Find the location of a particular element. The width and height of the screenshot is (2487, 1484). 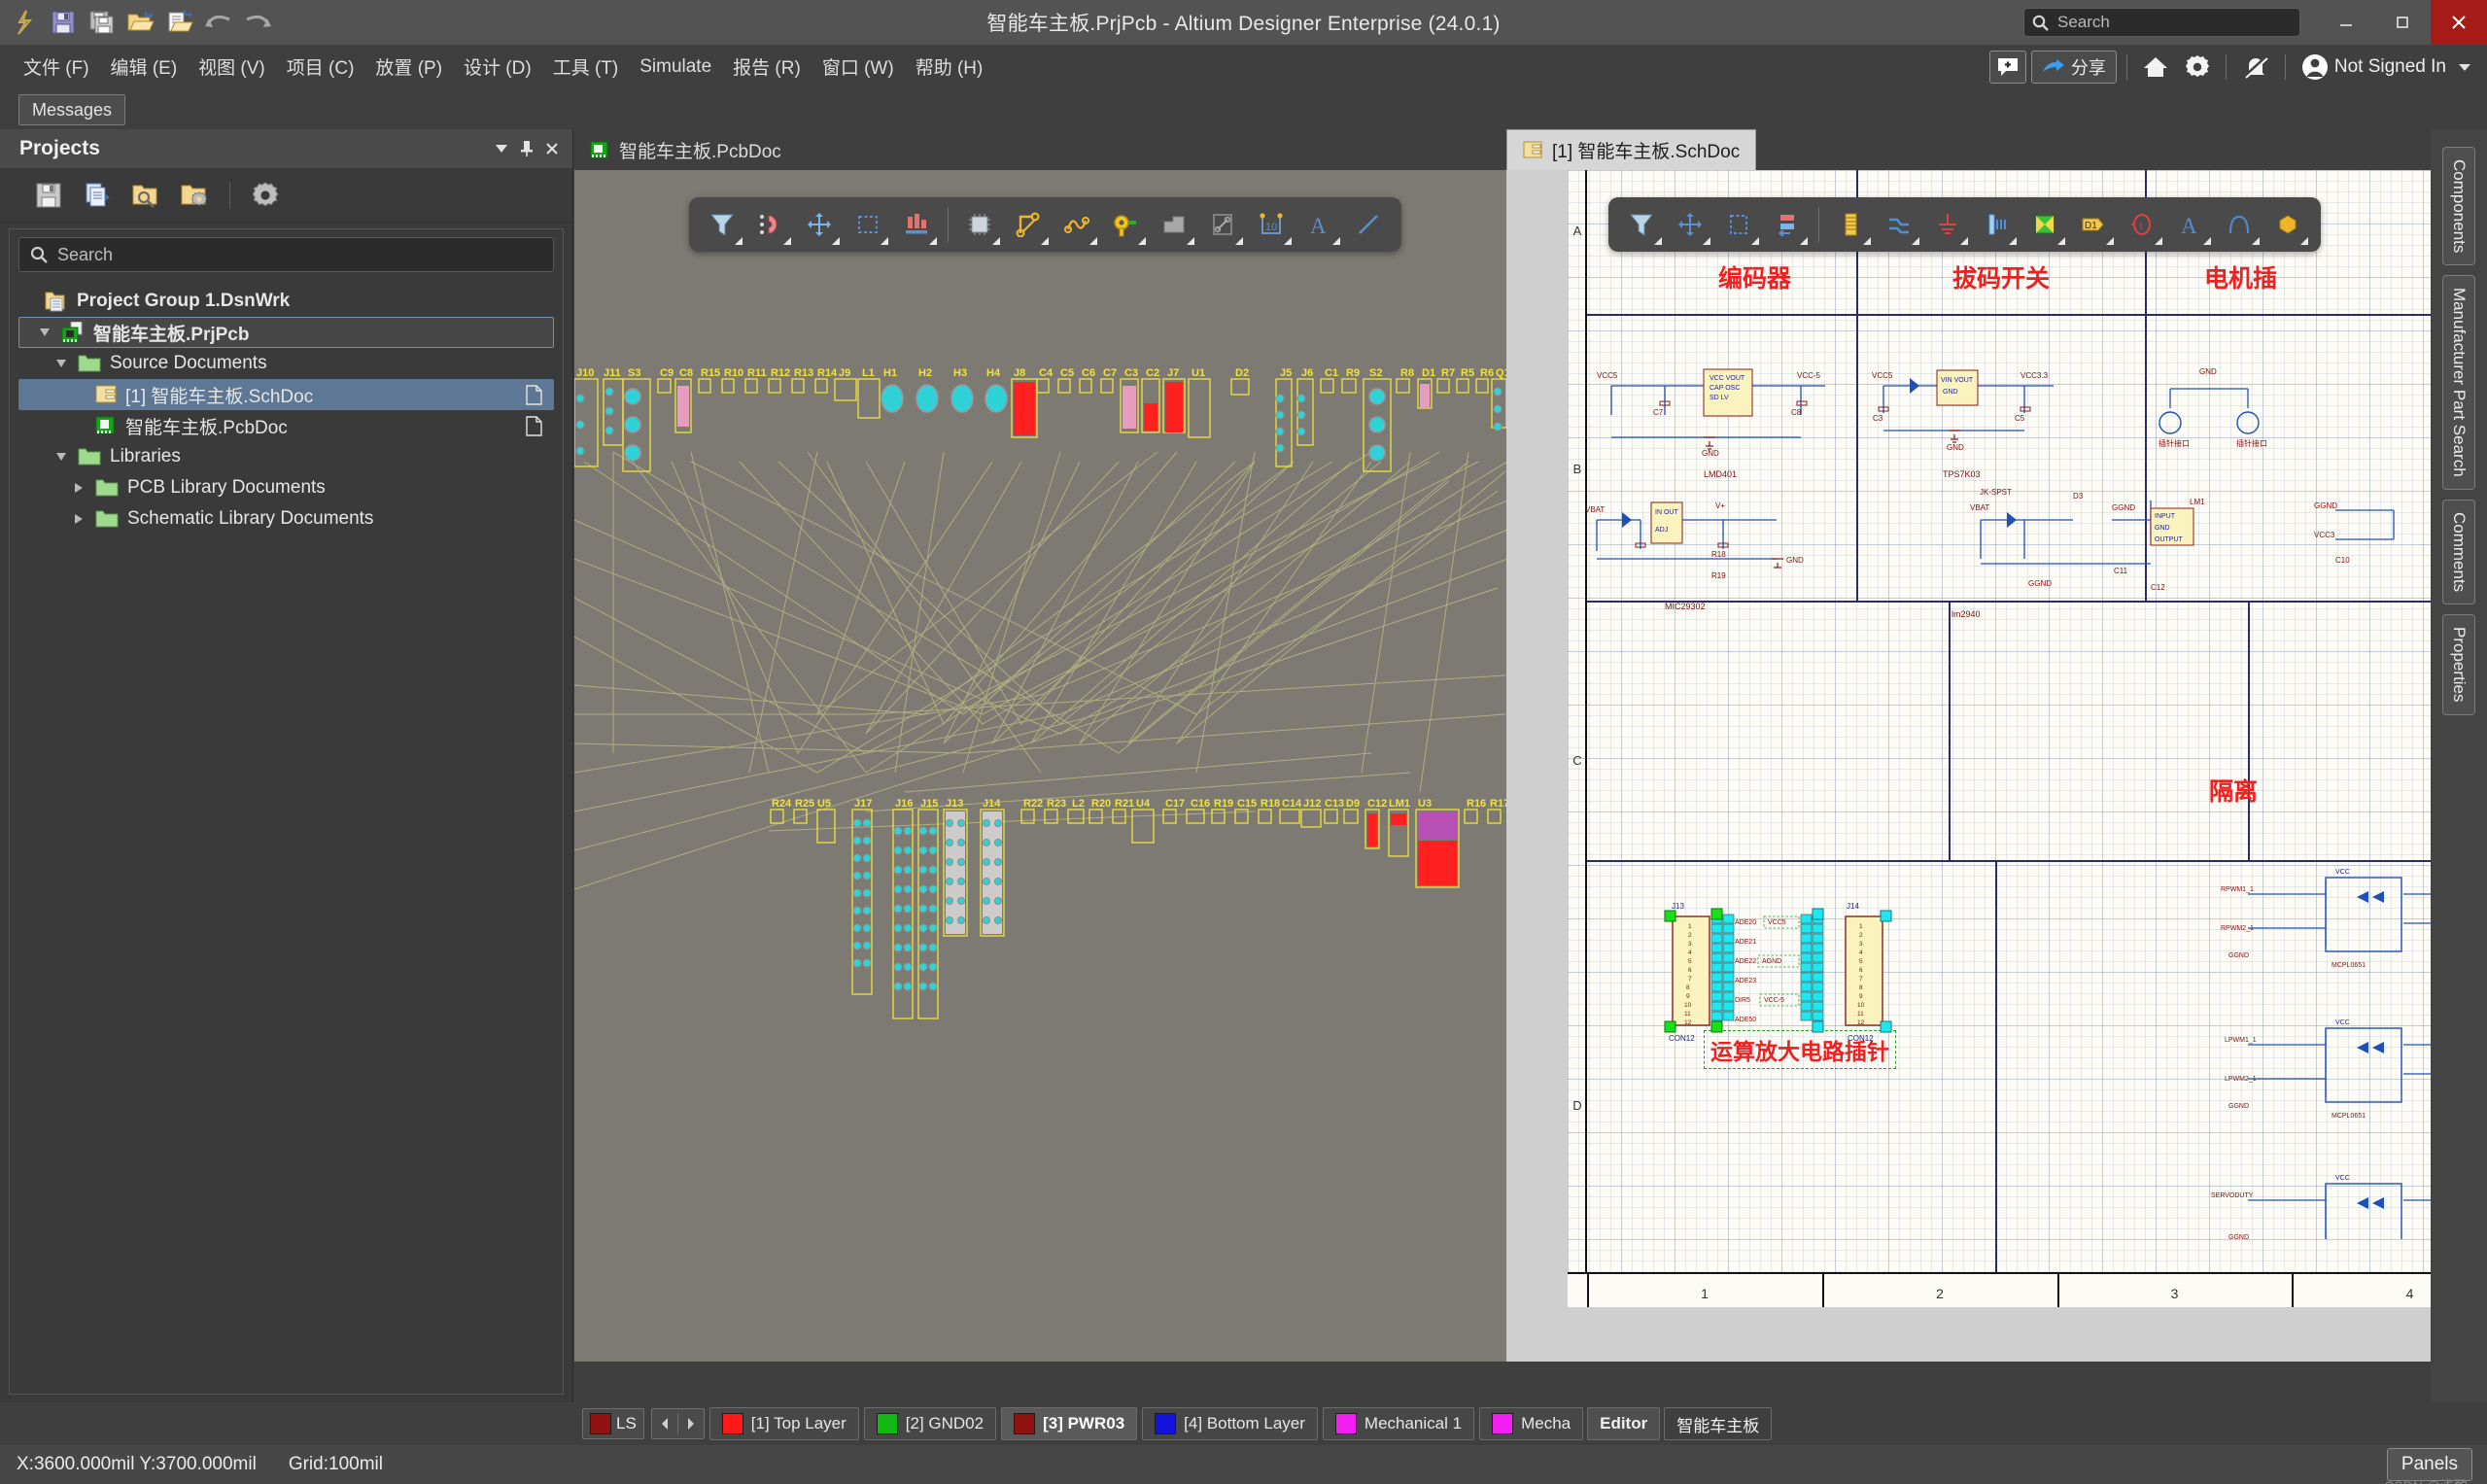

maximize-button is located at coordinates (2403, 22).